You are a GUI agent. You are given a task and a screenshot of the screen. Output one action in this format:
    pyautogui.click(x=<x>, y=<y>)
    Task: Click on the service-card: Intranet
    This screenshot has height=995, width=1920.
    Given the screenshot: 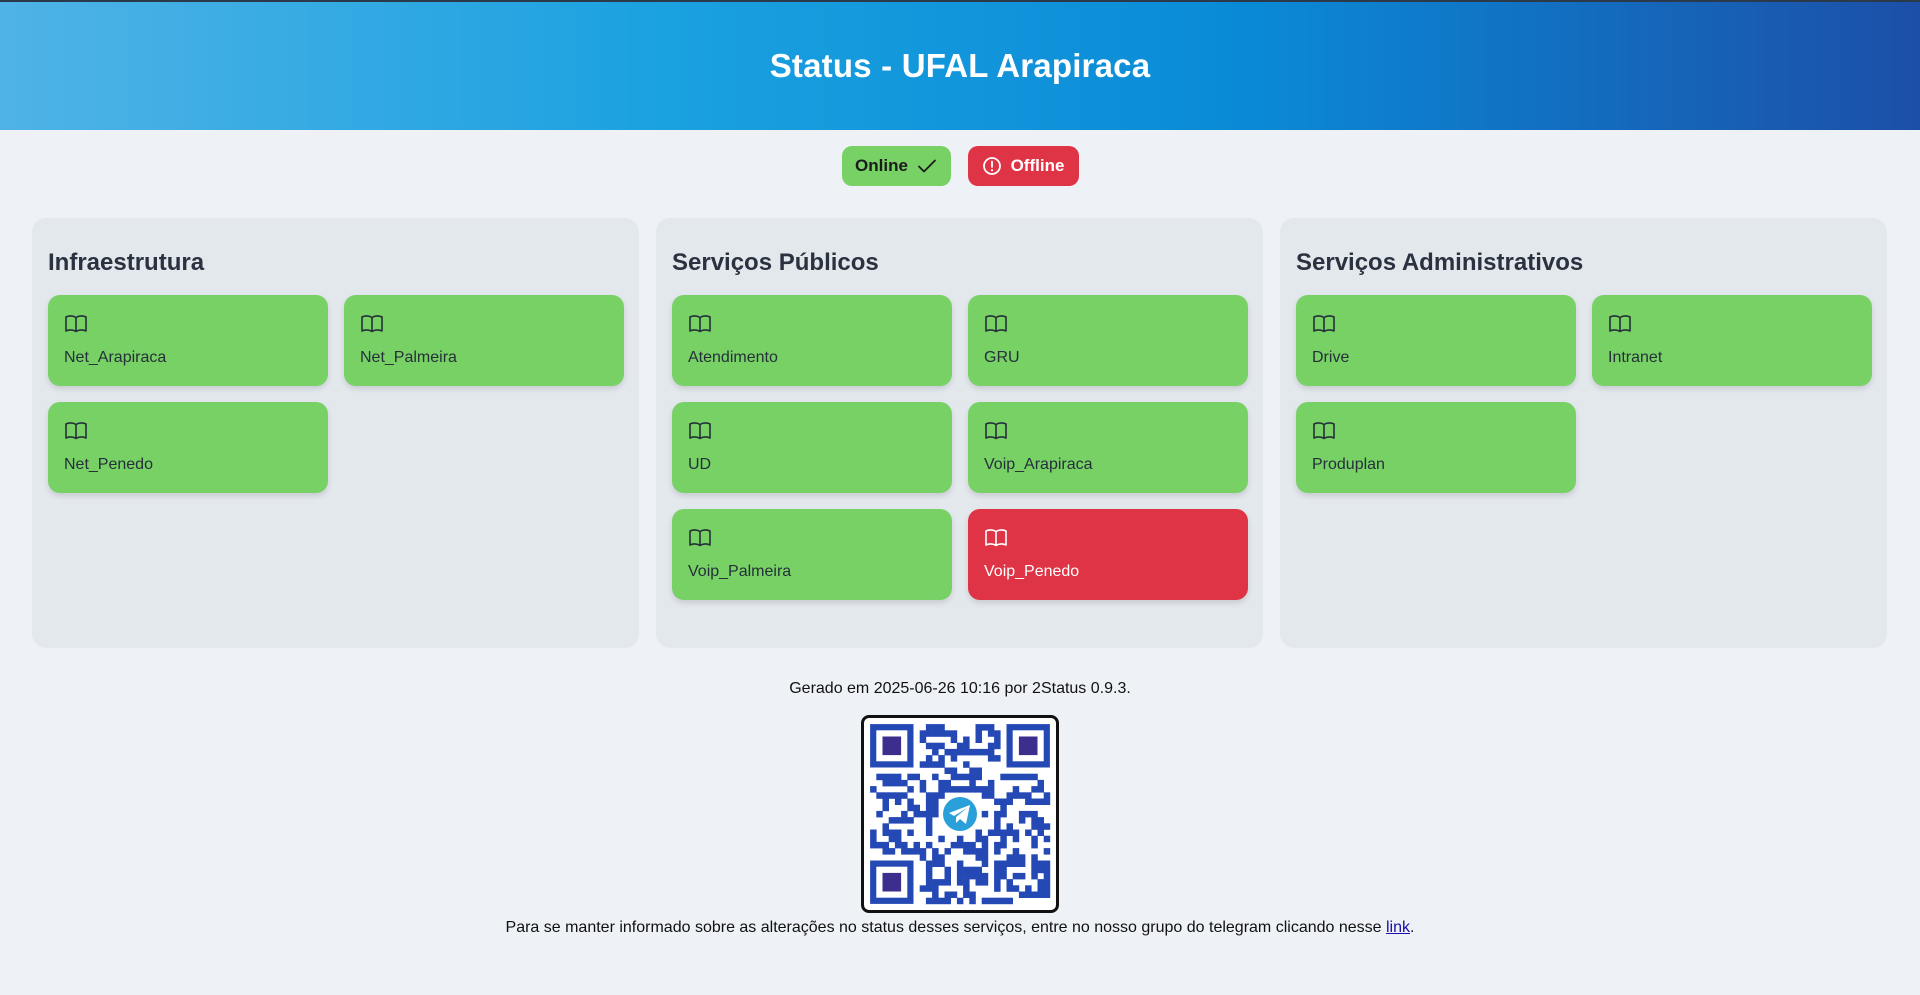 What is the action you would take?
    pyautogui.click(x=1732, y=340)
    